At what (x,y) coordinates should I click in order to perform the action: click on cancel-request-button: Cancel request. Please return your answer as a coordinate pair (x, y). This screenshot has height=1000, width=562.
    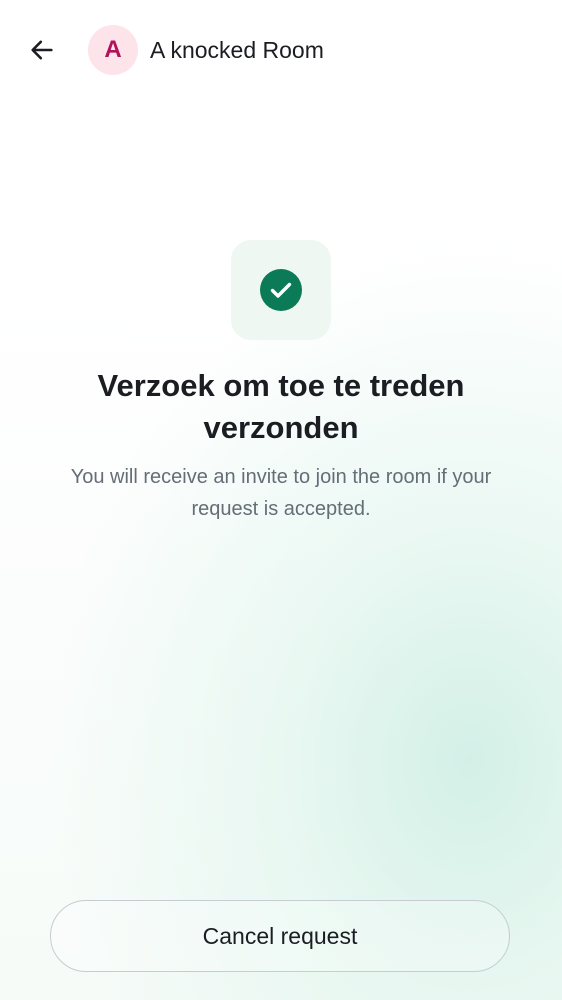
    Looking at the image, I should click on (280, 936).